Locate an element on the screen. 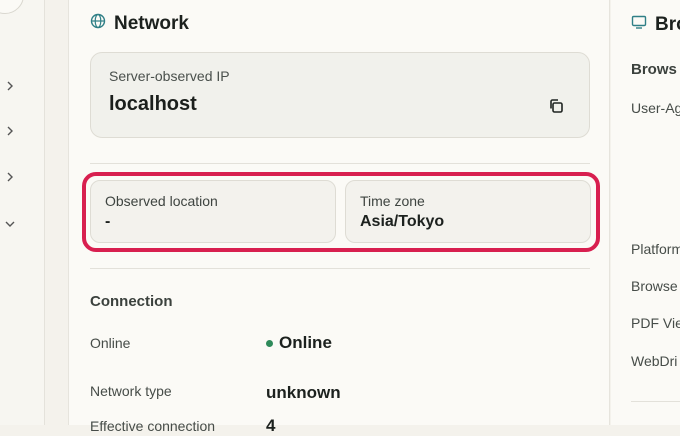 The width and height of the screenshot is (680, 436). chevron-down-icon is located at coordinates (10, 224).